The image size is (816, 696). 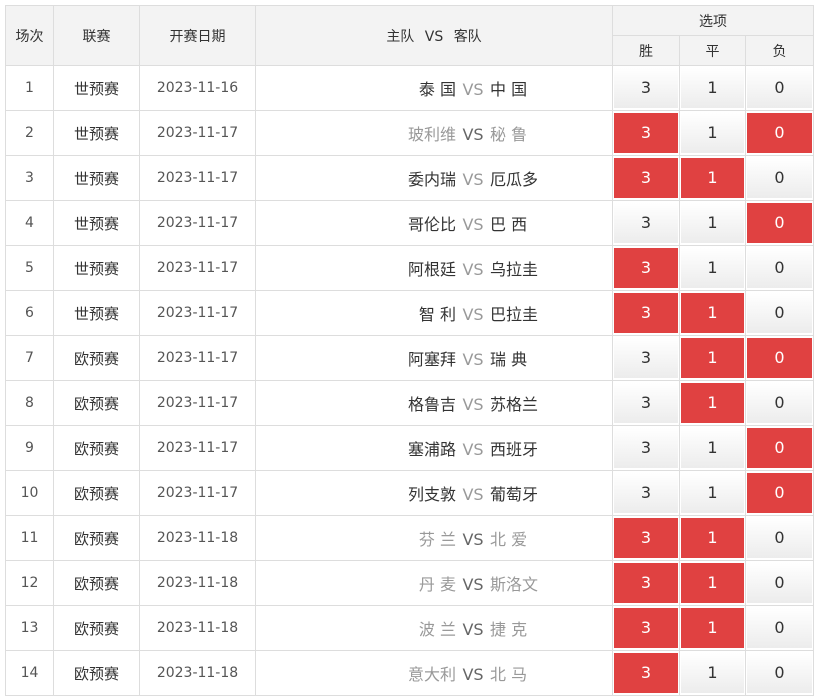 What do you see at coordinates (712, 50) in the screenshot?
I see `header-draw: 平` at bounding box center [712, 50].